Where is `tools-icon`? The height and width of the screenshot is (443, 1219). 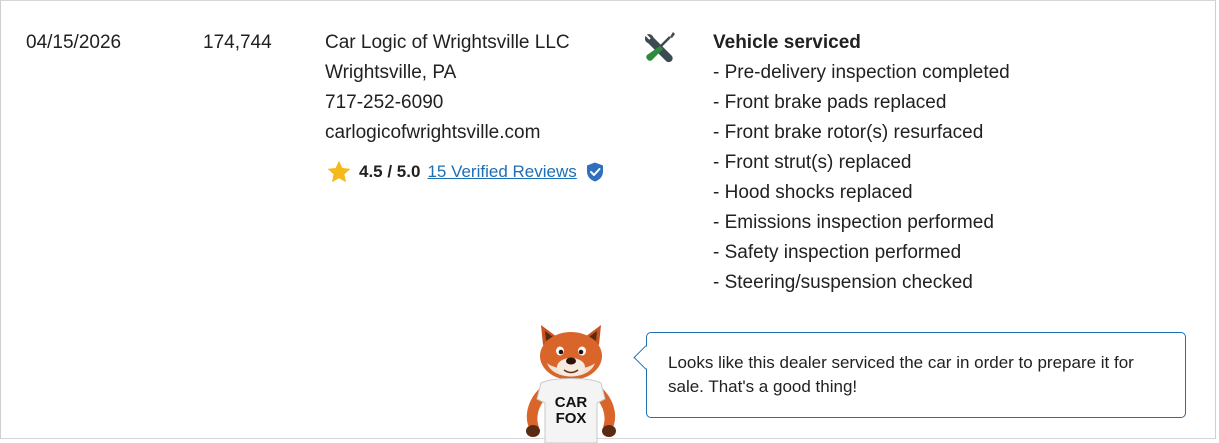
tools-icon is located at coordinates (659, 47).